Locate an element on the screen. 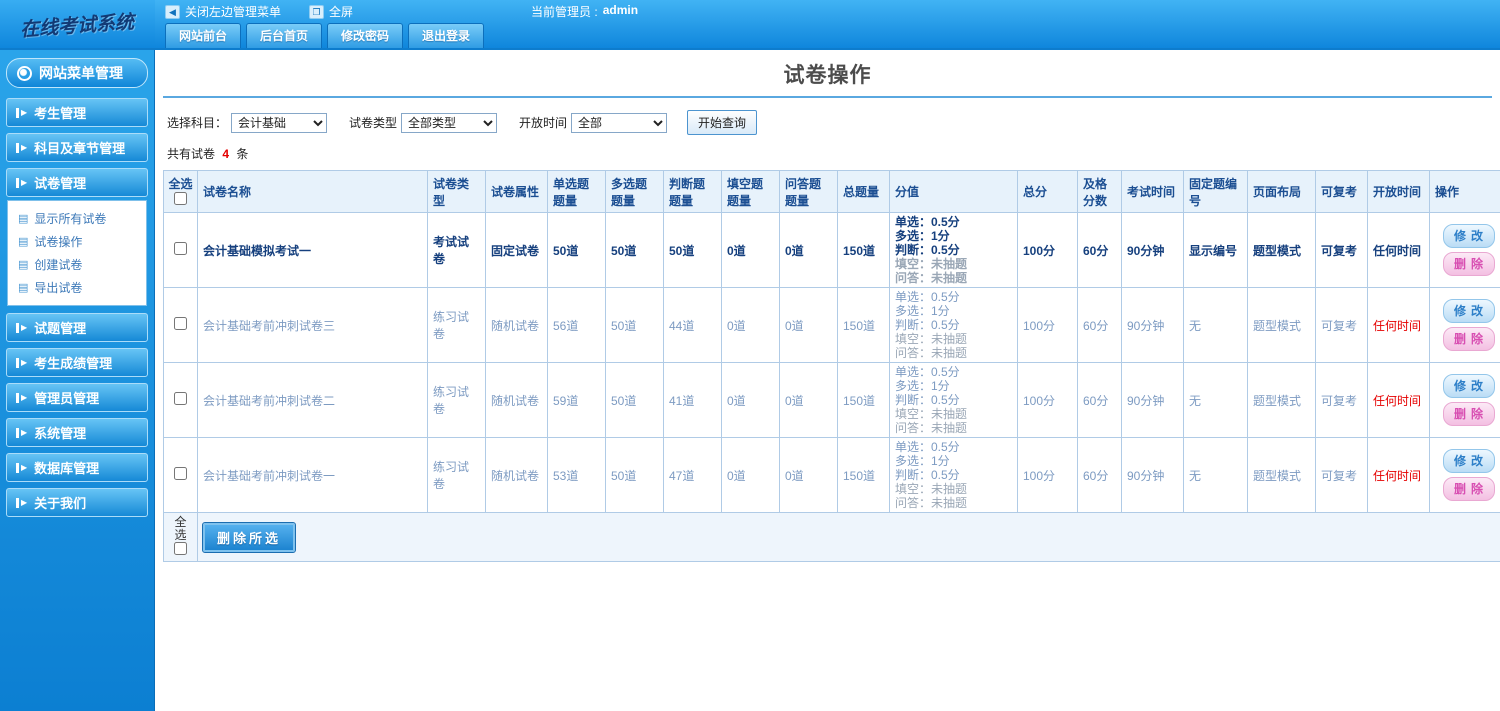 Image resolution: width=1500 pixels, height=711 pixels. submenu-item-label: 显示所有试卷 is located at coordinates (70, 219).